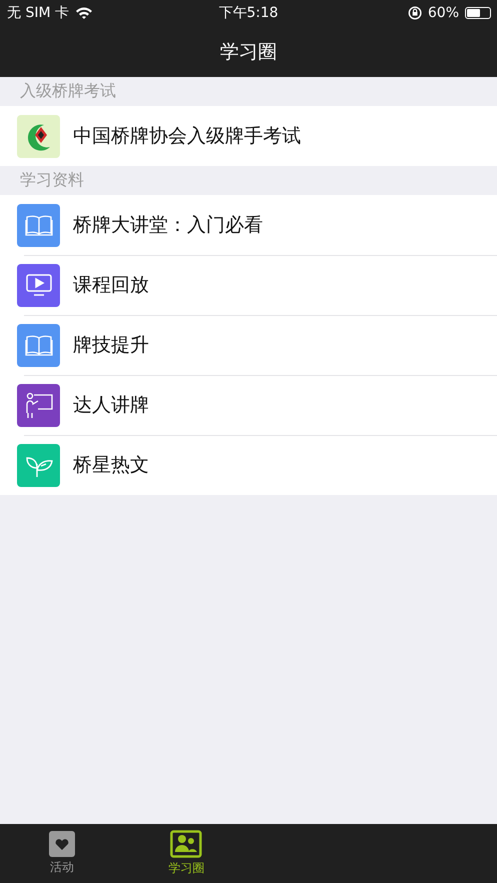  Describe the element at coordinates (38, 136) in the screenshot. I see `association-logo-icon` at that location.